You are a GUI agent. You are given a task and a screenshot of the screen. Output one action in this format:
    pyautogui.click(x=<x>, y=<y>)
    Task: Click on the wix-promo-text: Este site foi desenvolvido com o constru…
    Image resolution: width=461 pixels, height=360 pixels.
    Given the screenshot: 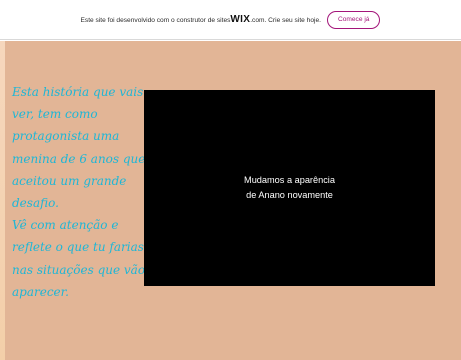 What is the action you would take?
    pyautogui.click(x=201, y=19)
    